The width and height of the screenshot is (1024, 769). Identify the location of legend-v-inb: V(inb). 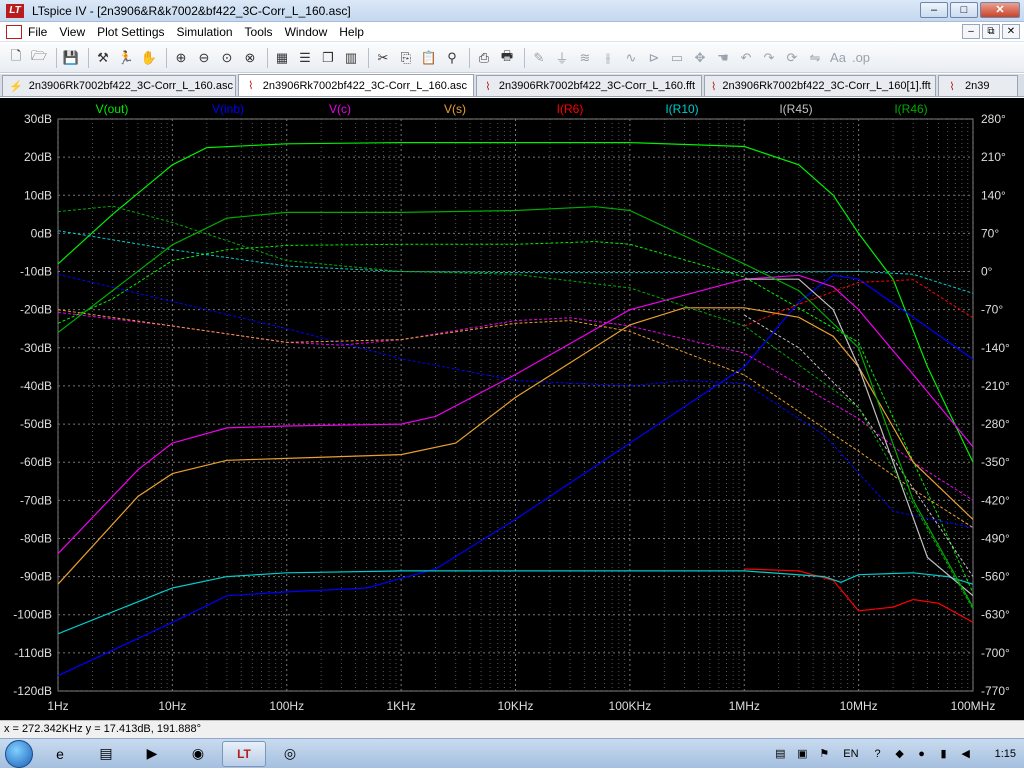
(228, 109).